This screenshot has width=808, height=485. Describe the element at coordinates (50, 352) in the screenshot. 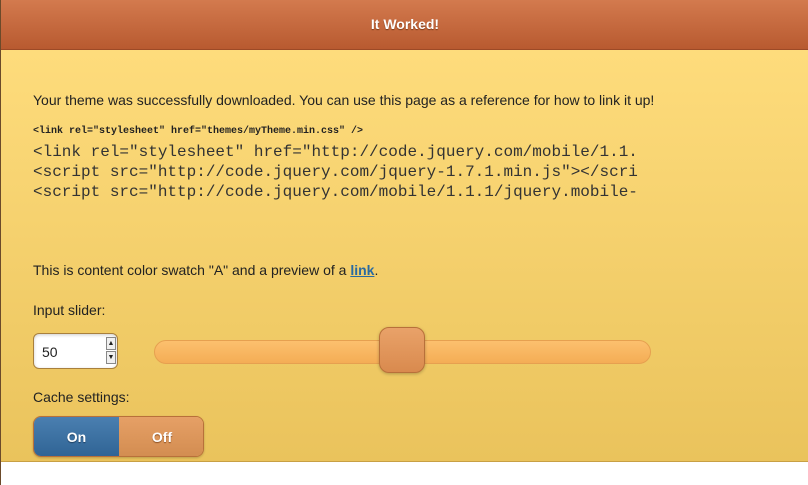

I see `slider-value: 50` at that location.